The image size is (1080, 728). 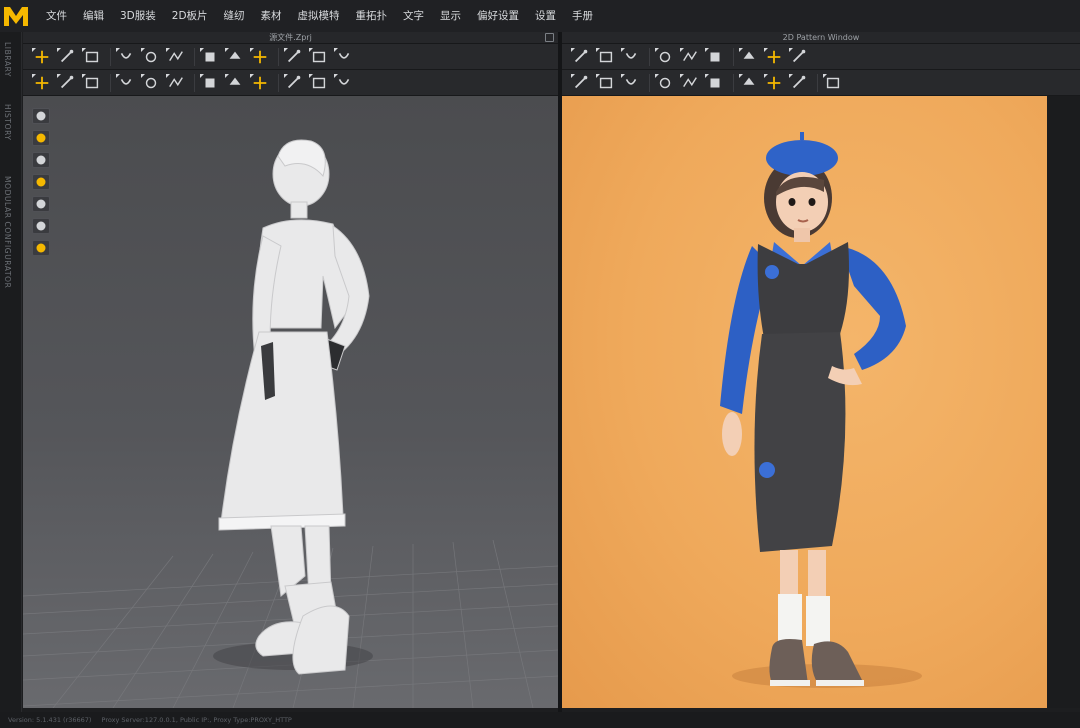 I want to click on puckering-icon, so click(x=210, y=83).